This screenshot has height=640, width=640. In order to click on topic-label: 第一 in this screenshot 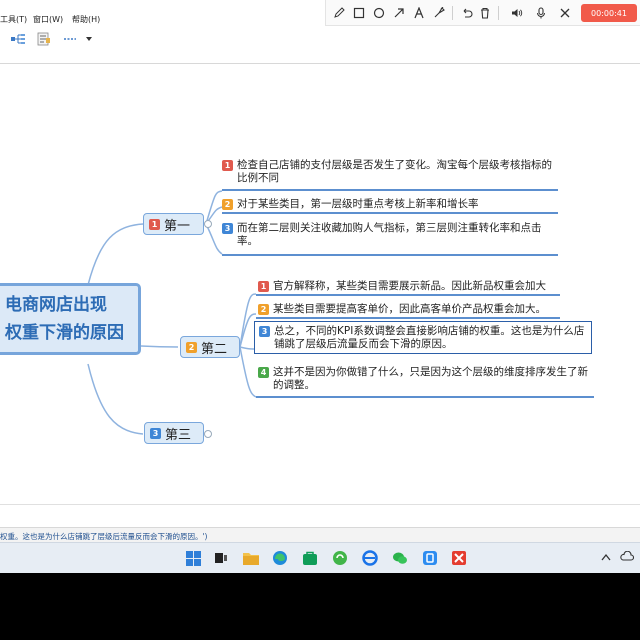, I will do `click(177, 226)`.